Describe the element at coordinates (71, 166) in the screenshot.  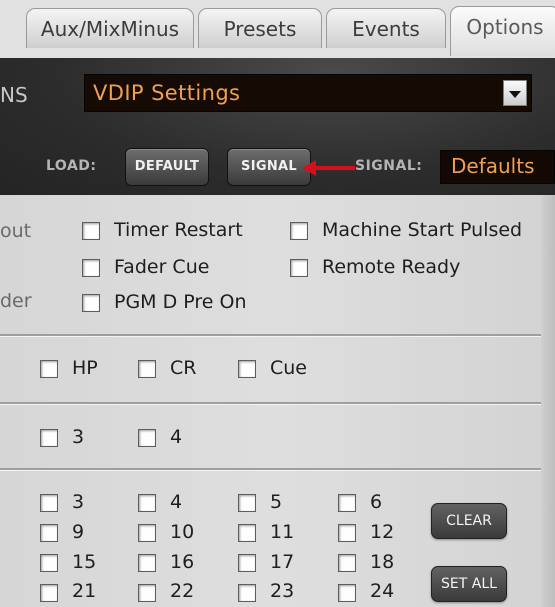
I see `load-label: LOAD:` at that location.